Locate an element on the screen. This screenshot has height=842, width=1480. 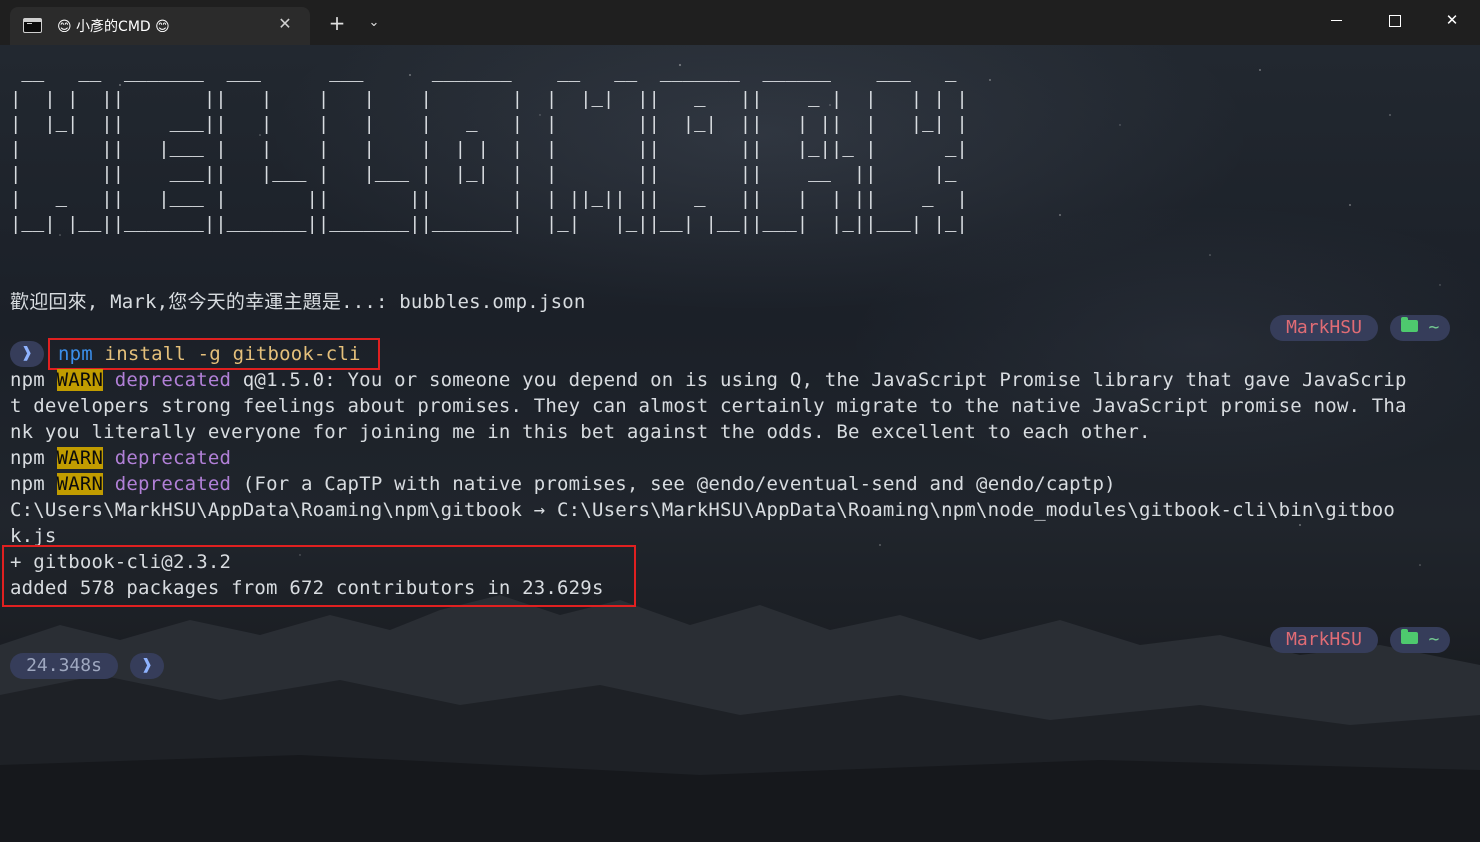
new-tab-button: + is located at coordinates (337, 23).